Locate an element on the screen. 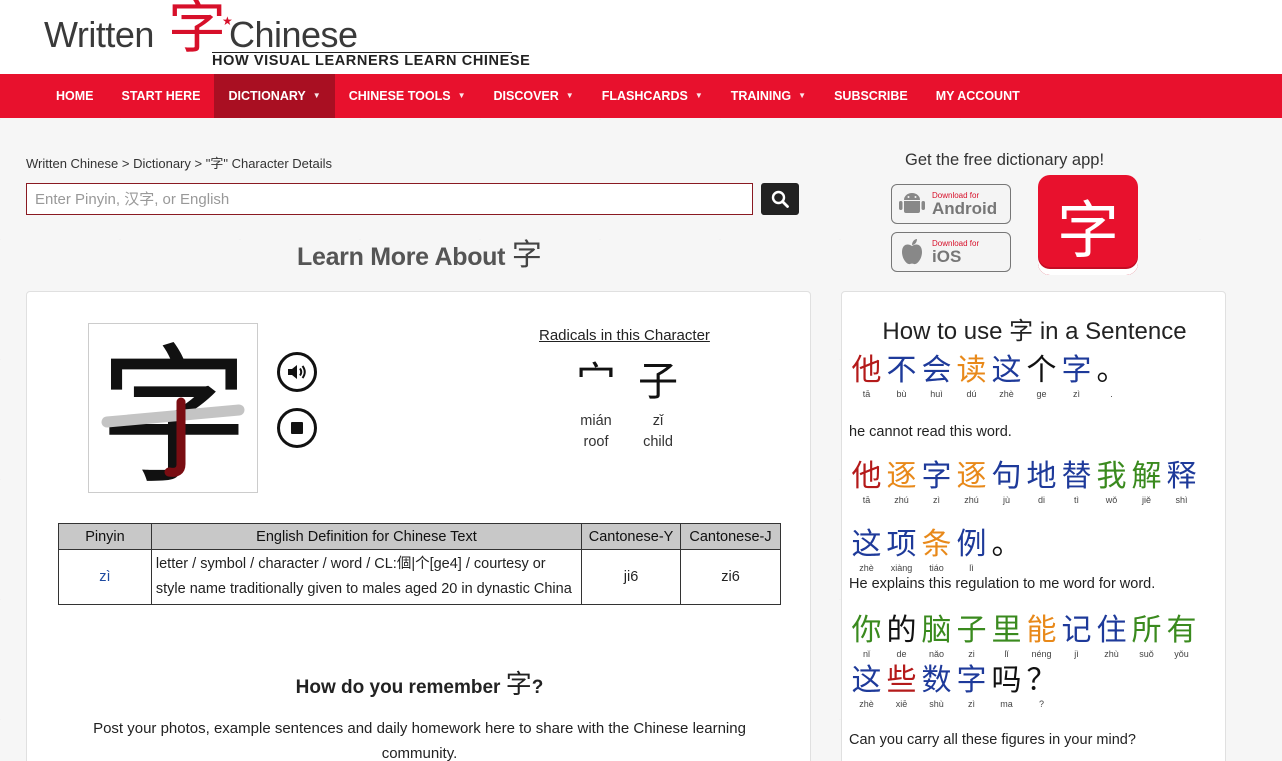 The image size is (1282, 761). nav-item-subscribe: SUBSCRIBE is located at coordinates (871, 96).